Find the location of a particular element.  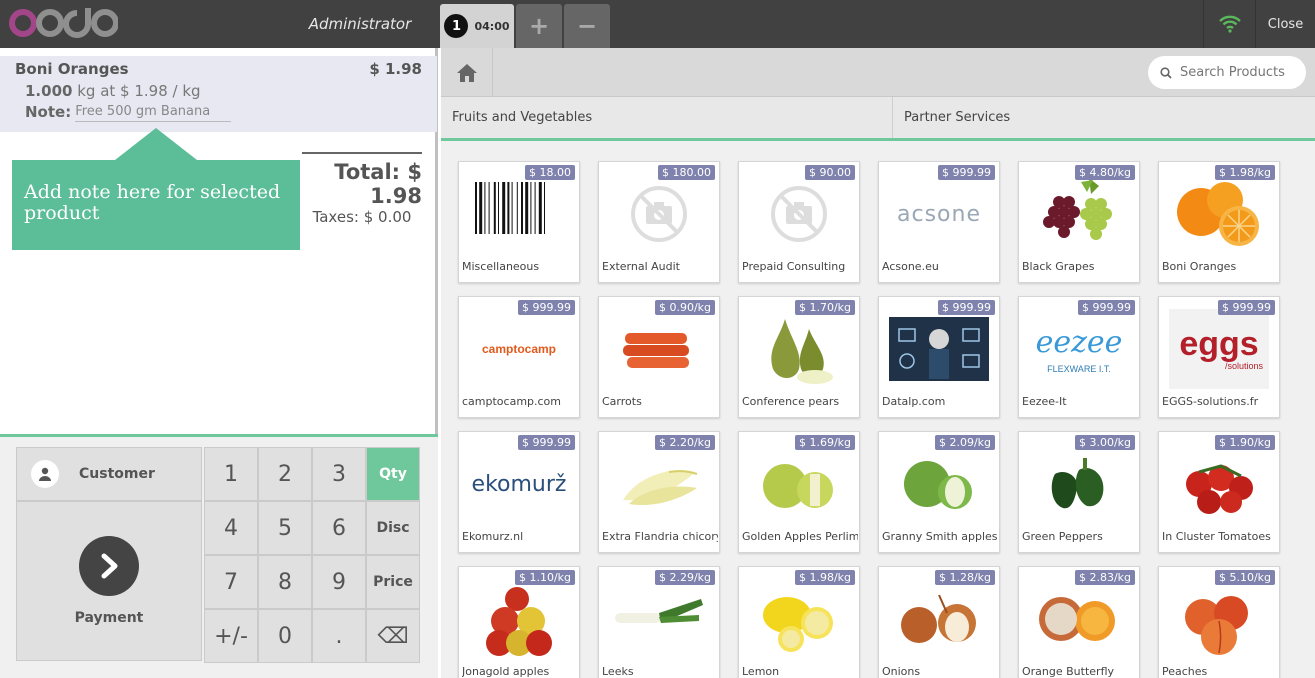

order-line-note: Note: is located at coordinates (128, 112).